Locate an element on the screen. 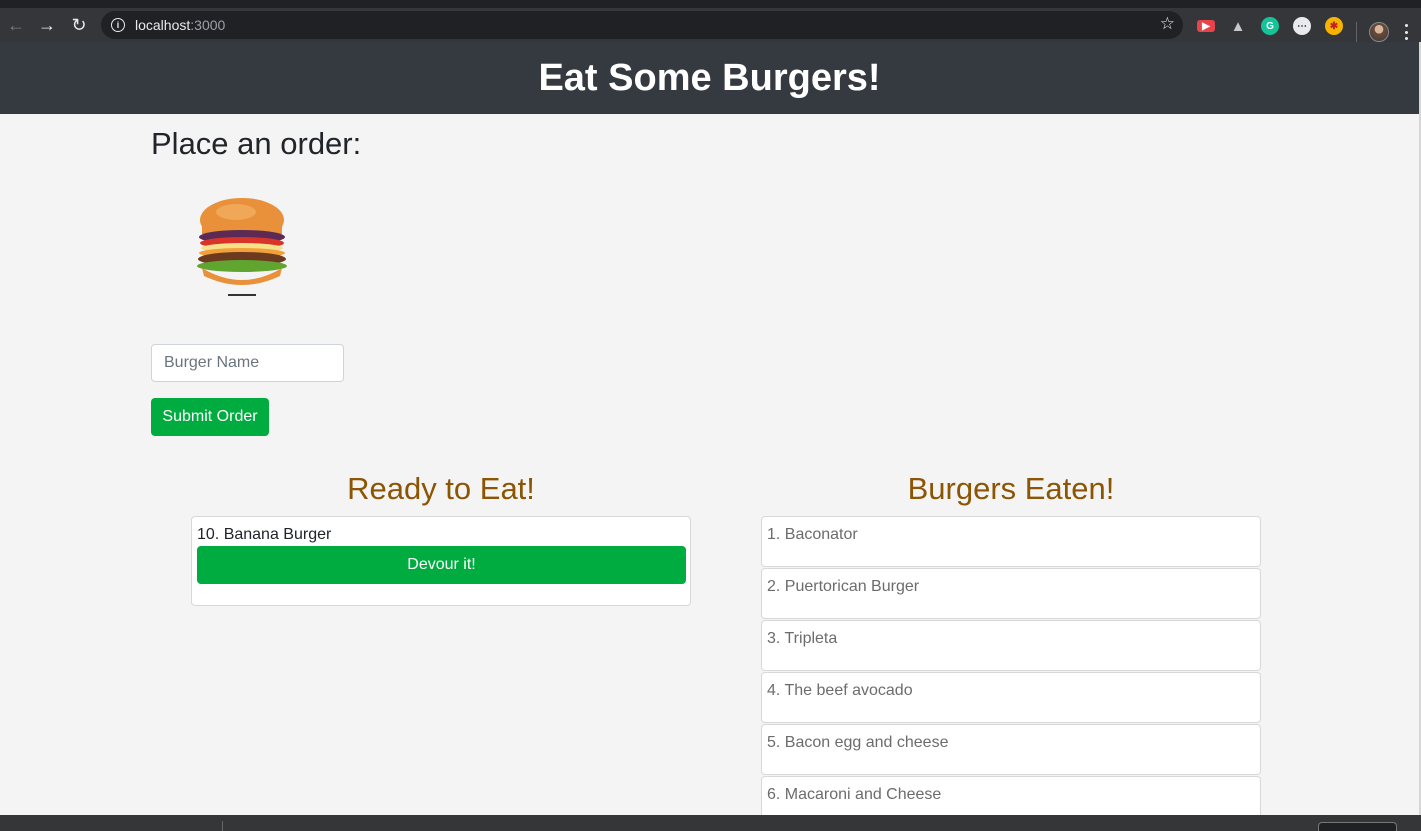  page-title: Eat Some Burgers! is located at coordinates (709, 77).